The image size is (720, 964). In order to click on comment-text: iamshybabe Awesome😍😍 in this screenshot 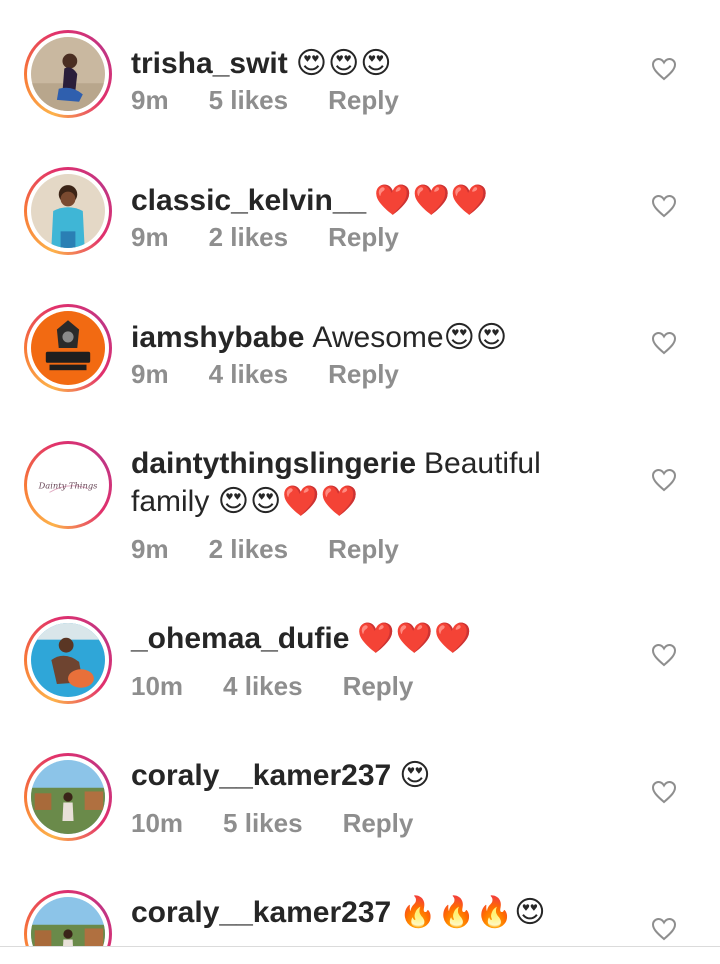, I will do `click(366, 338)`.